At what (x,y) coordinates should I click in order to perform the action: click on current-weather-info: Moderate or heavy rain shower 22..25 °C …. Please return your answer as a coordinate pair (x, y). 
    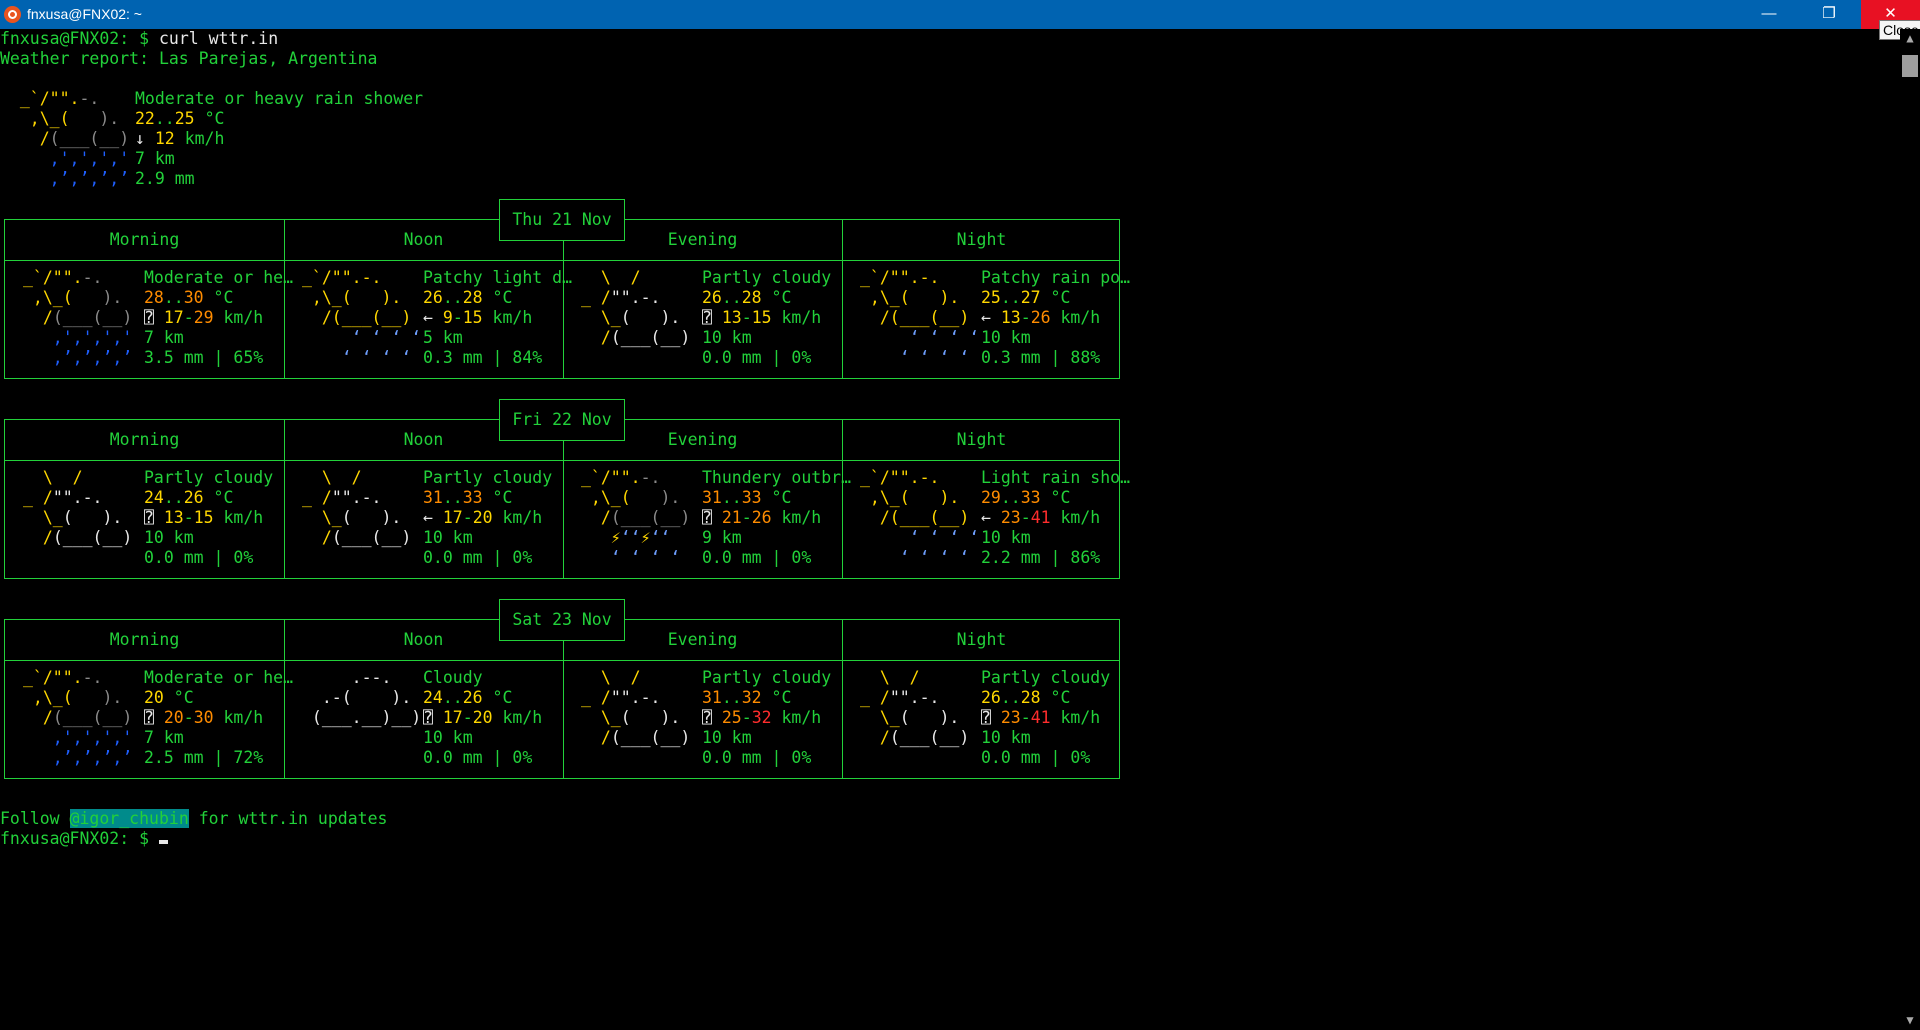
    Looking at the image, I should click on (279, 138).